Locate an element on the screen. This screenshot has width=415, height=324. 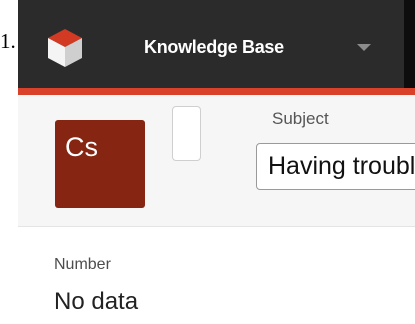
subject-input is located at coordinates (335, 166).